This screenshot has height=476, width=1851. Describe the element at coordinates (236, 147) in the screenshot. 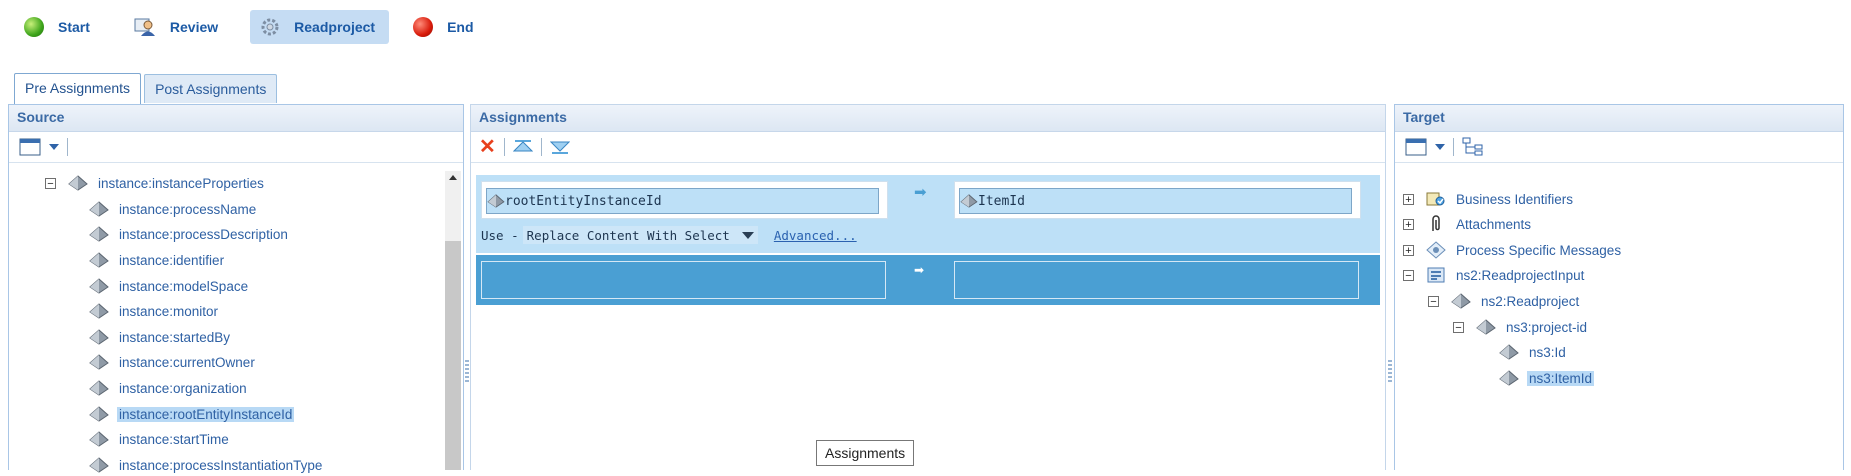

I see `source-toolbar` at that location.